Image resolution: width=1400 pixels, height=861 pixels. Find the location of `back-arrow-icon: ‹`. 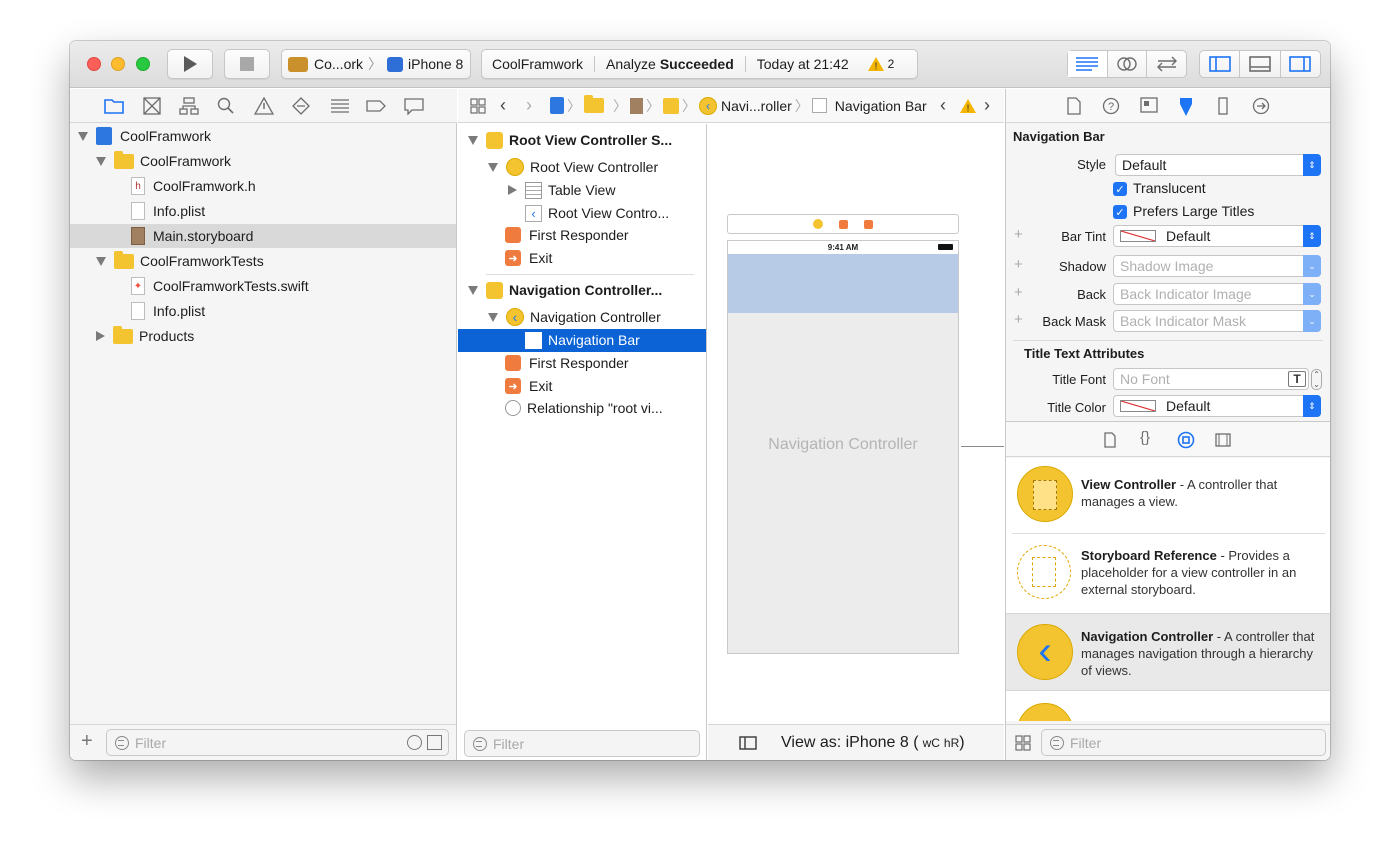

back-arrow-icon: ‹ is located at coordinates (503, 105).